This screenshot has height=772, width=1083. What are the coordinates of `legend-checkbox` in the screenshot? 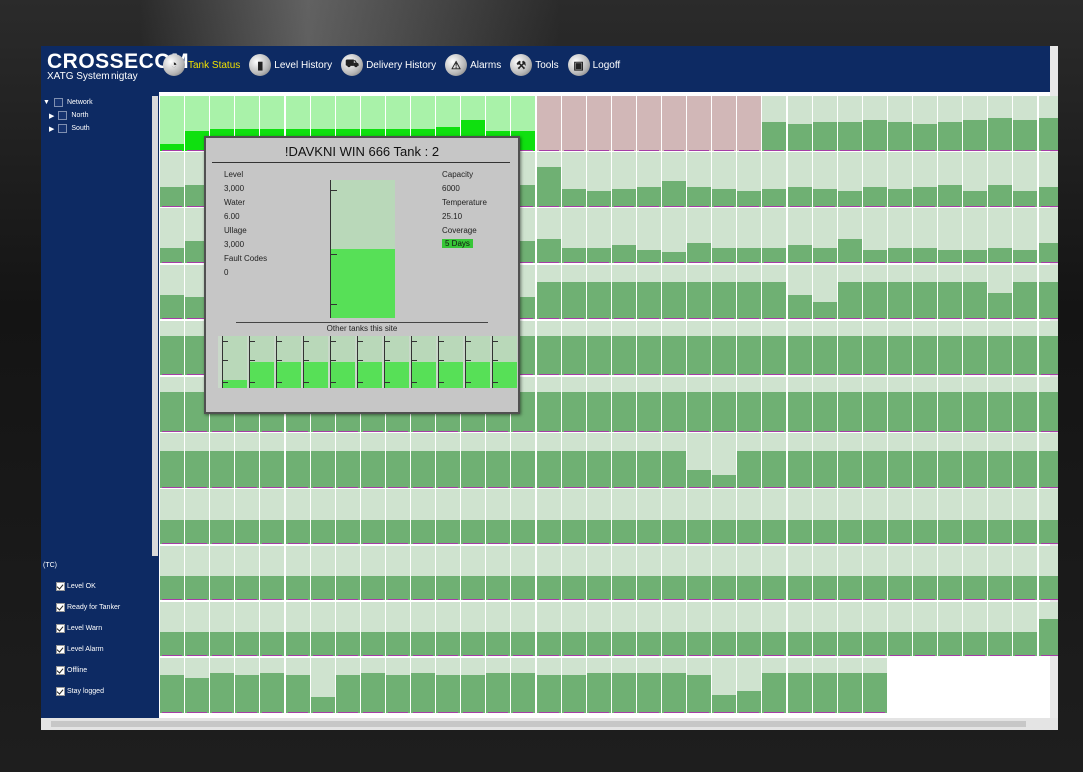 It's located at (60, 691).